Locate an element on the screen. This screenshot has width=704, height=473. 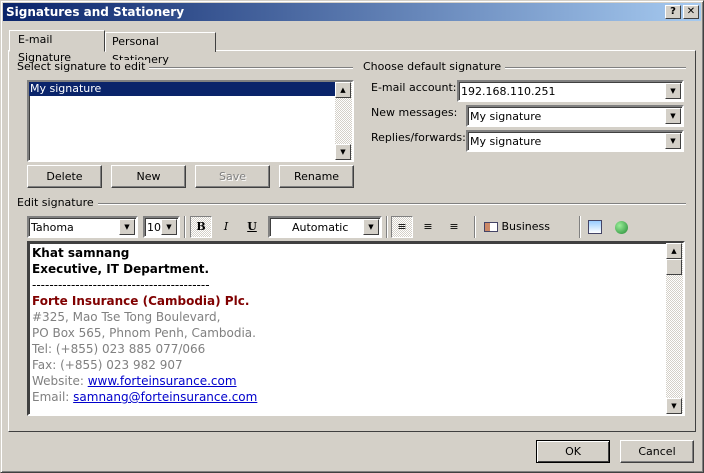
sig-email-link: samnang@forteinsurance.com is located at coordinates (165, 397).